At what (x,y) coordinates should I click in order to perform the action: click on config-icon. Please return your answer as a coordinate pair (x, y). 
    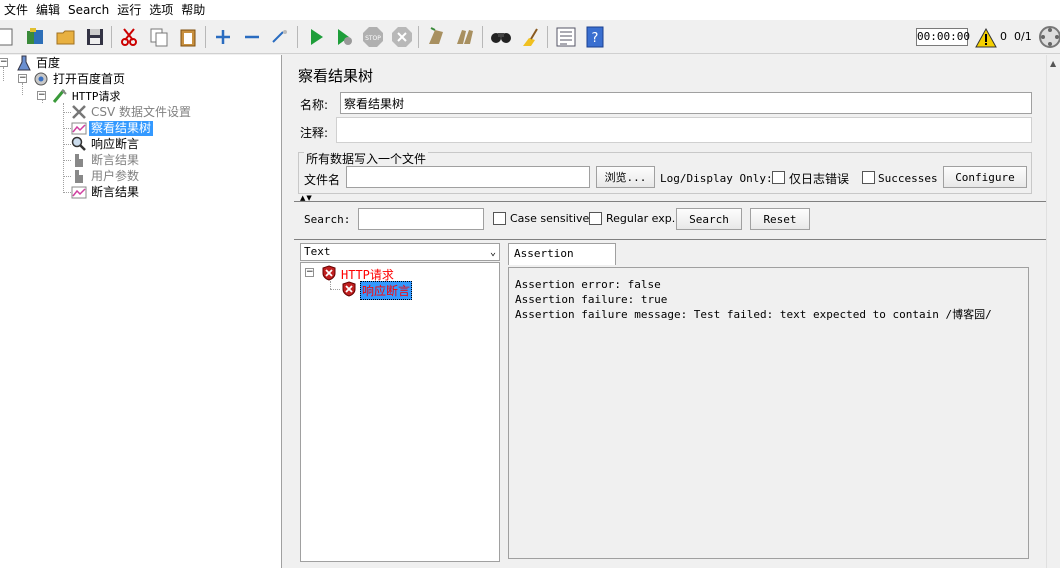
    Looking at the image, I should click on (79, 112).